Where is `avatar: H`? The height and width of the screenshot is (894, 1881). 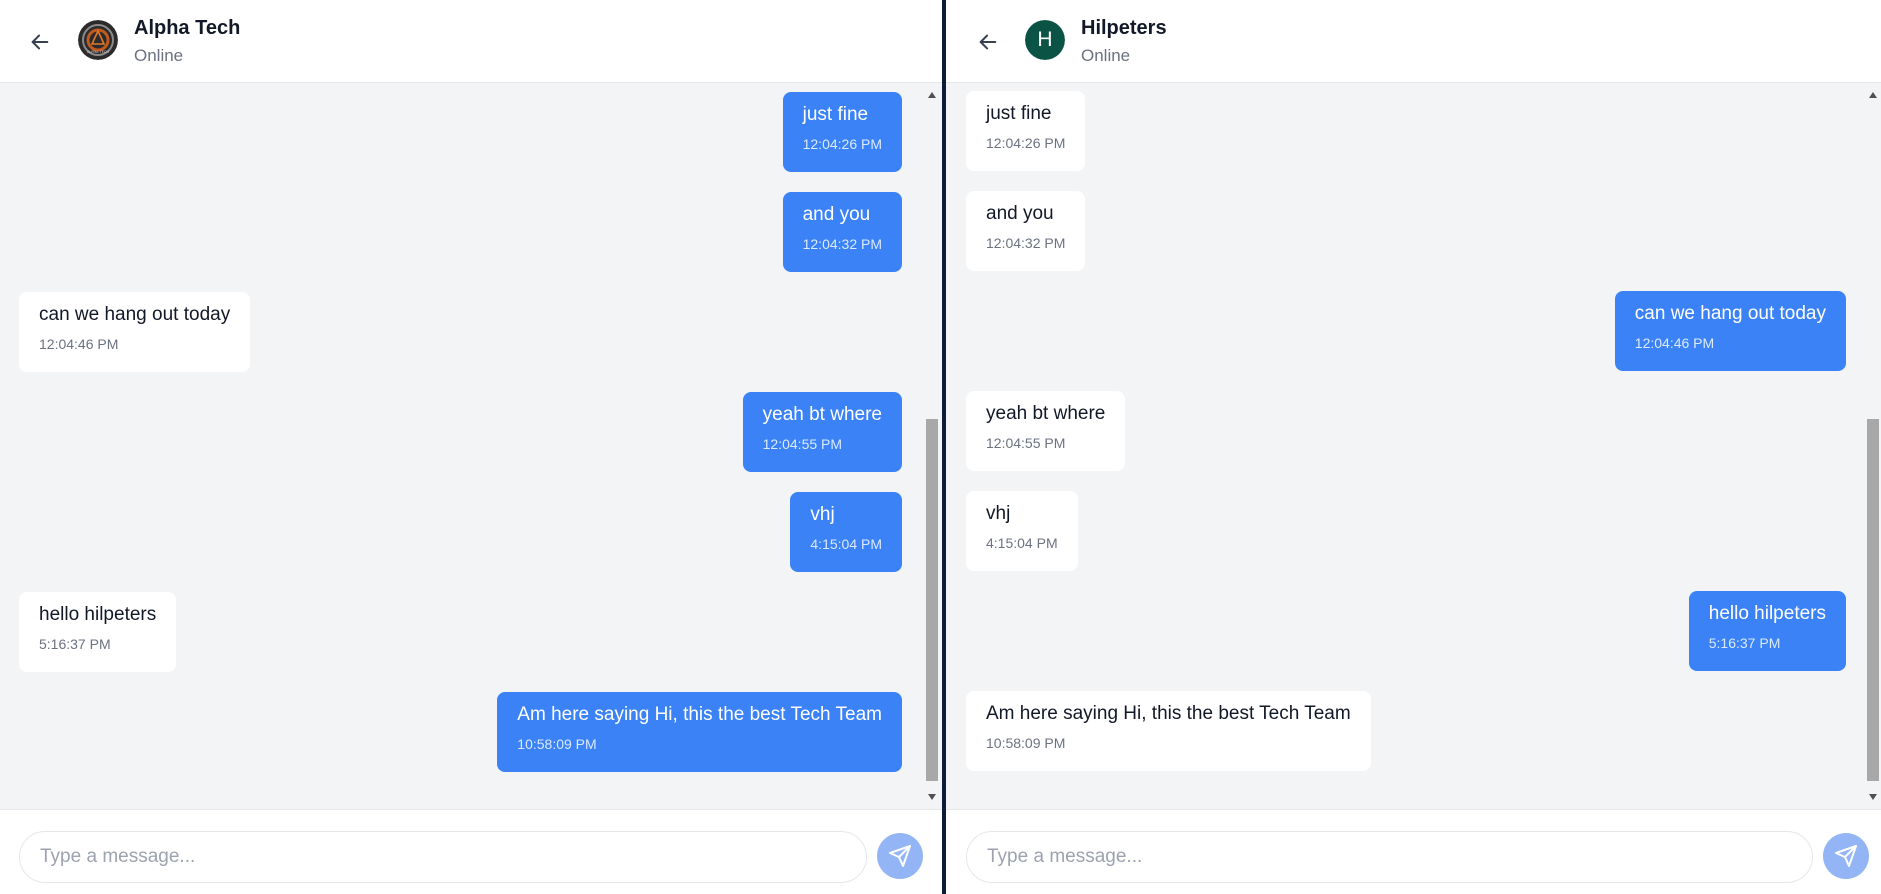
avatar: H is located at coordinates (1045, 40).